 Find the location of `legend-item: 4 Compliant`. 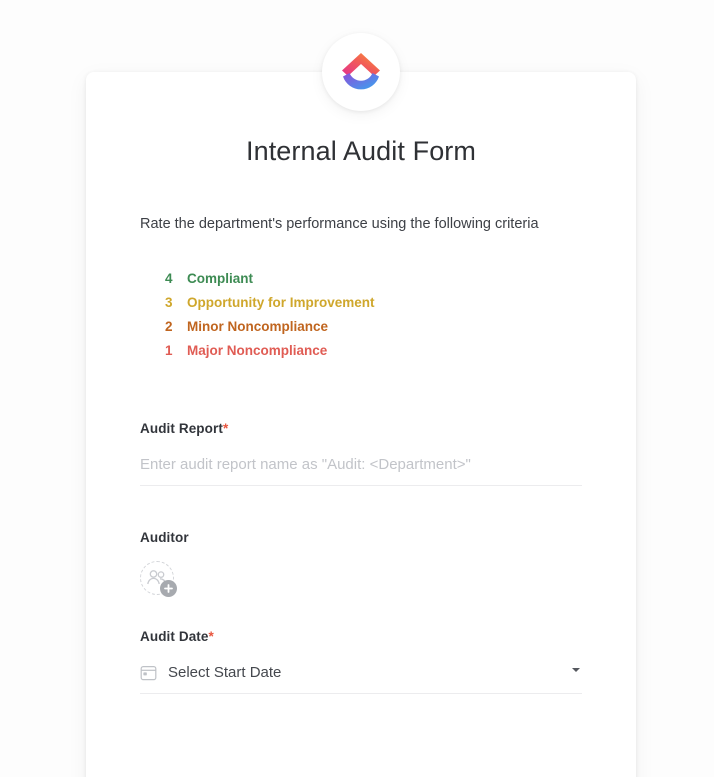

legend-item: 4 Compliant is located at coordinates (361, 283).